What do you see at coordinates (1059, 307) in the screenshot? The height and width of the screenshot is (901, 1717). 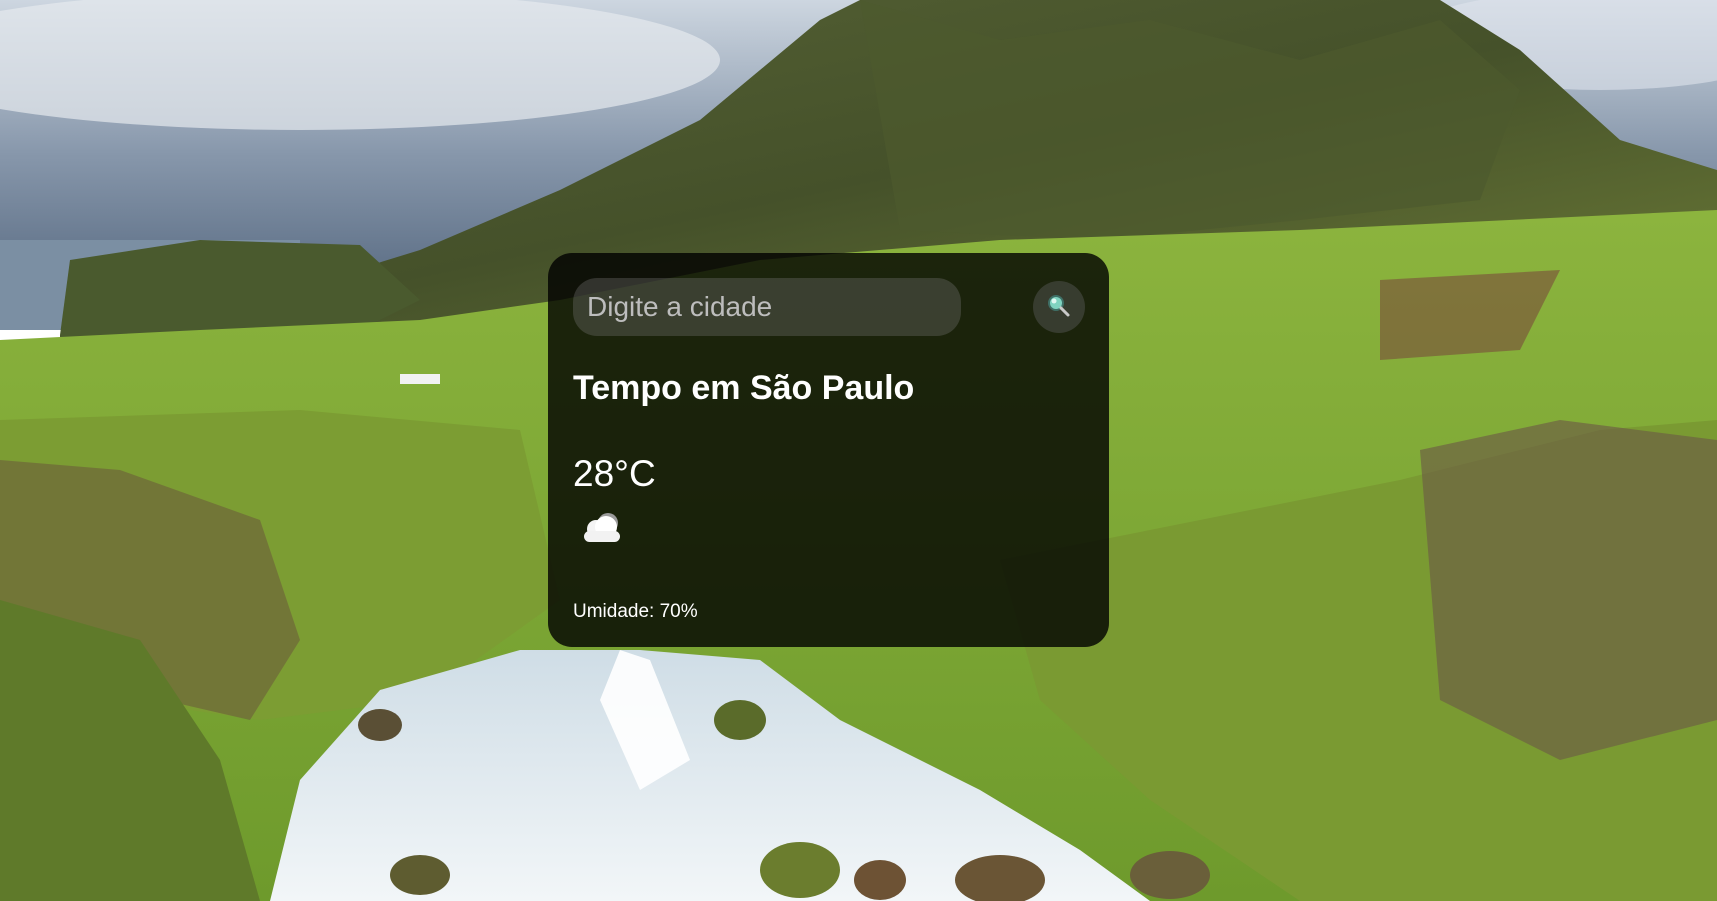 I see `search-button` at bounding box center [1059, 307].